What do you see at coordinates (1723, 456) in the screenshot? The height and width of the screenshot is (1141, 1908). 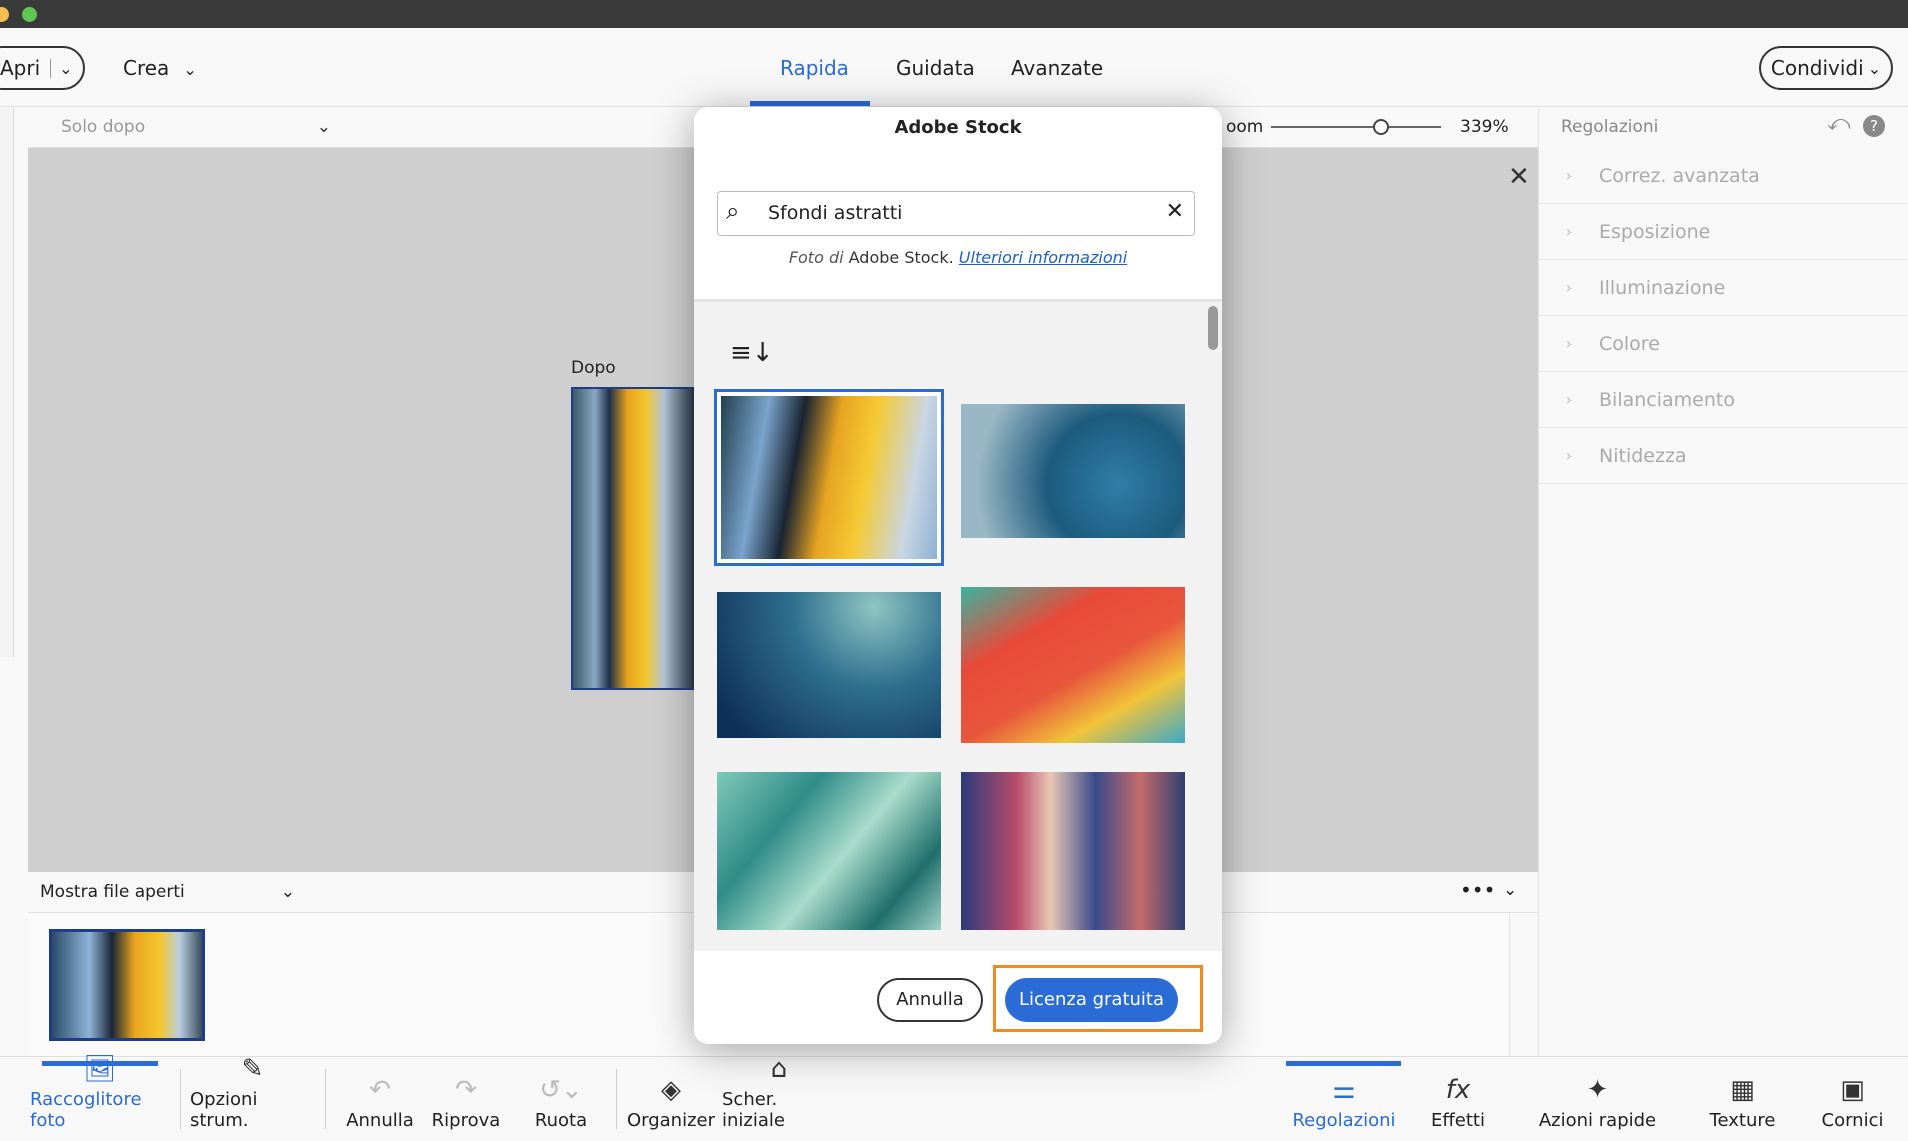 I see `adjust-item-sharpness: › Nitidezza` at bounding box center [1723, 456].